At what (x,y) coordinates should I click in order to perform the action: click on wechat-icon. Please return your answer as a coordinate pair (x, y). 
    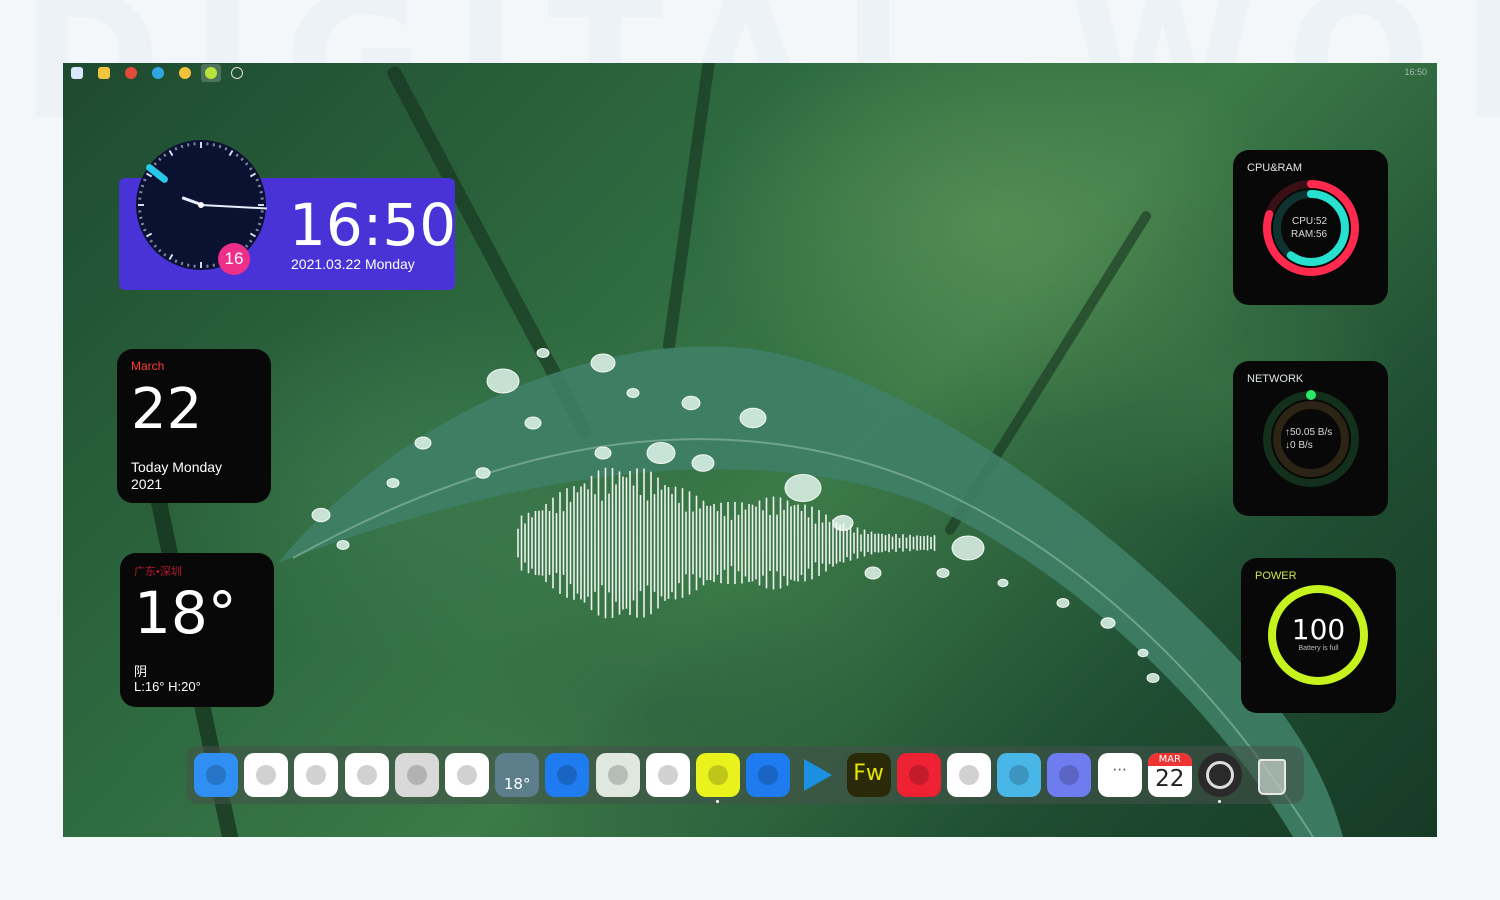
    Looking at the image, I should click on (617, 775).